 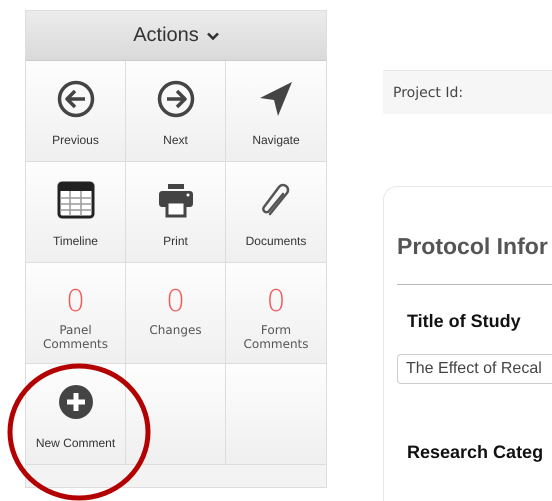 I want to click on action-tile: Next, so click(x=176, y=111).